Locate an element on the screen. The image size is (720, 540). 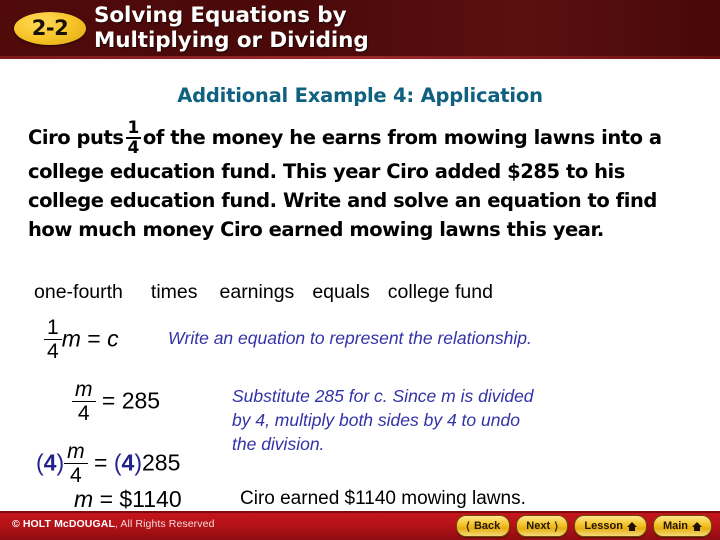
final-answer-sentence: Ciro earned $1140 mowing lawns. is located at coordinates (383, 498).